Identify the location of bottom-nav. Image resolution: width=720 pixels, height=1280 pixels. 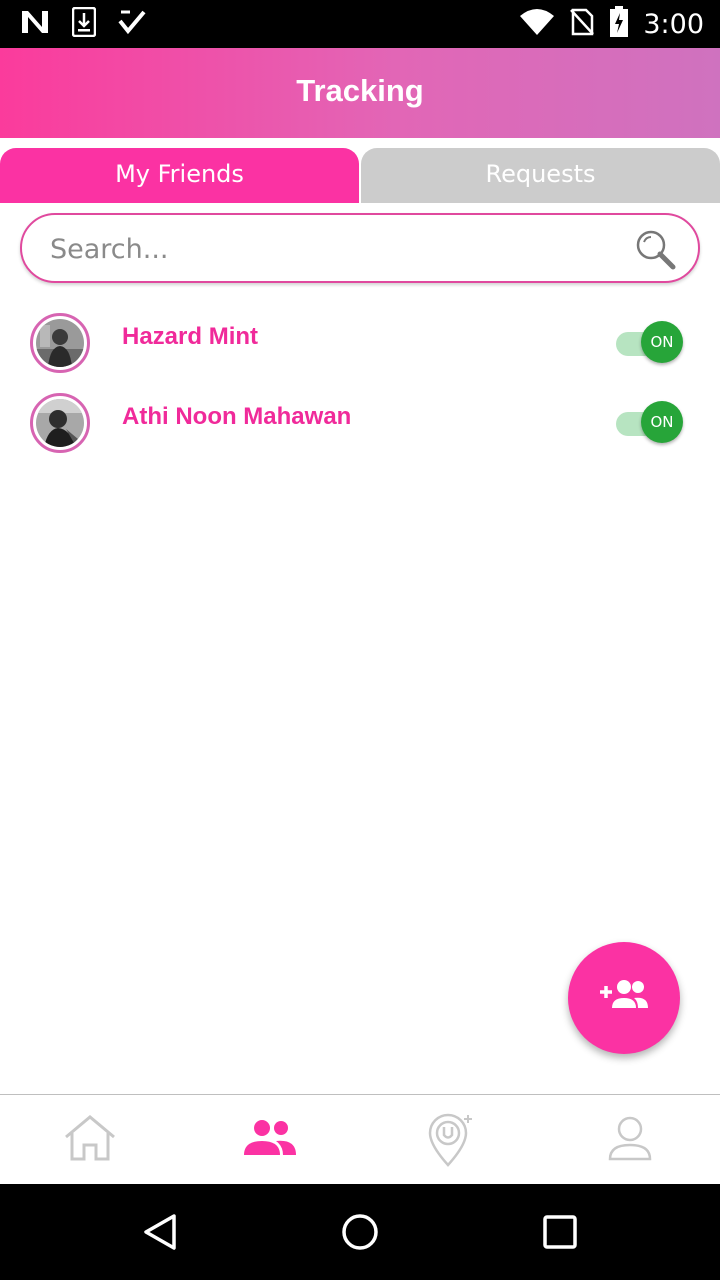
(360, 1139).